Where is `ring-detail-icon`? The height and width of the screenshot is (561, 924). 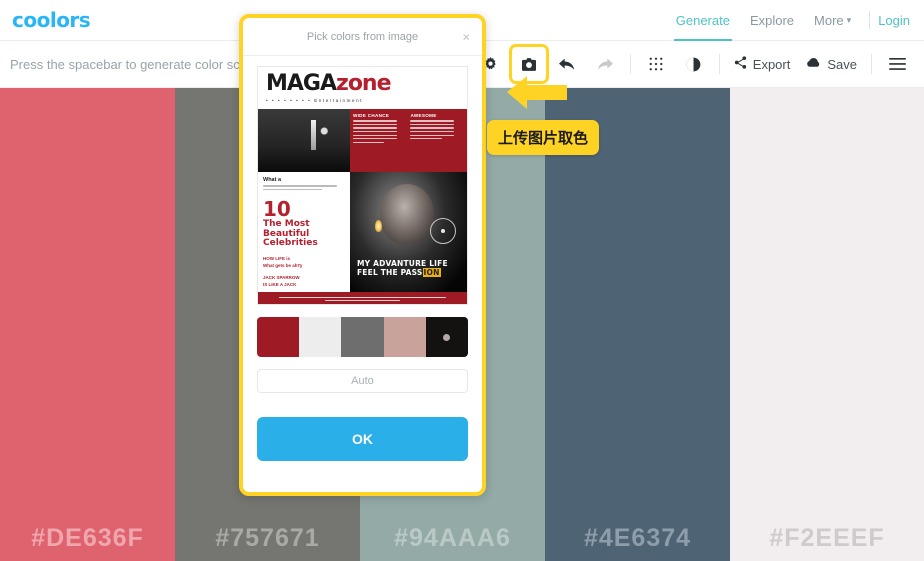
ring-detail-icon is located at coordinates (443, 230).